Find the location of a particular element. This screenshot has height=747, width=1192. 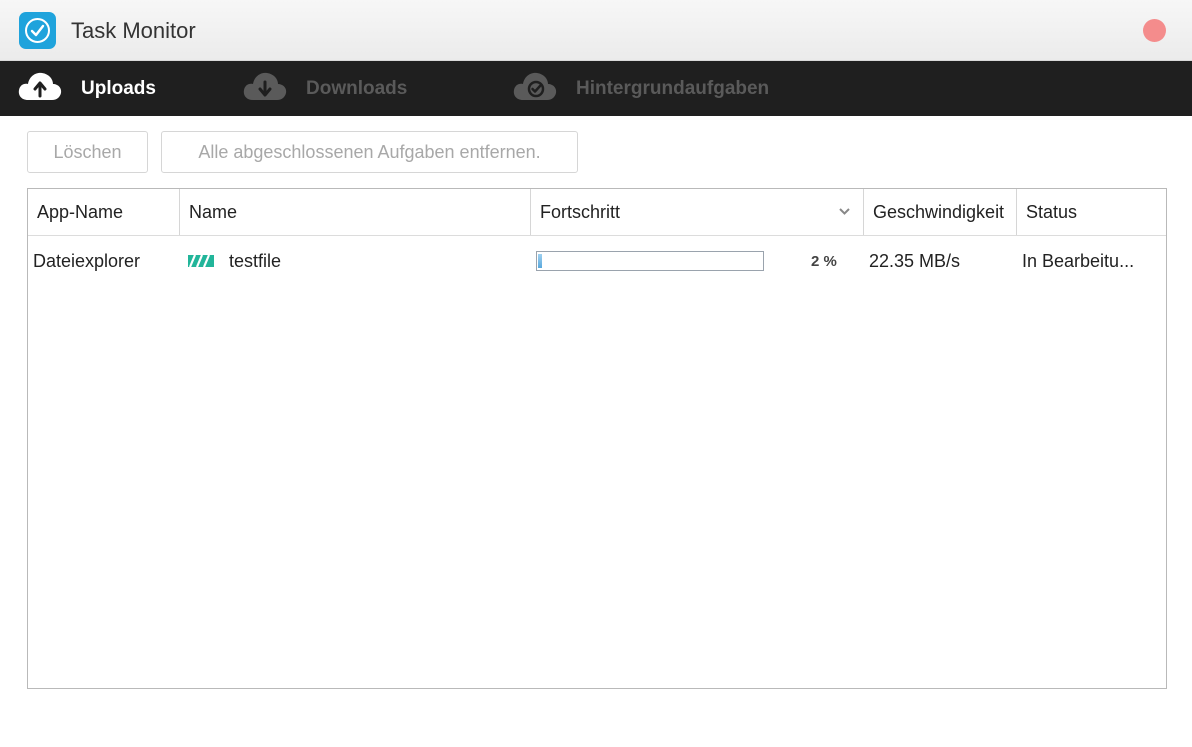

file-name-cell: testfile is located at coordinates (358, 261).